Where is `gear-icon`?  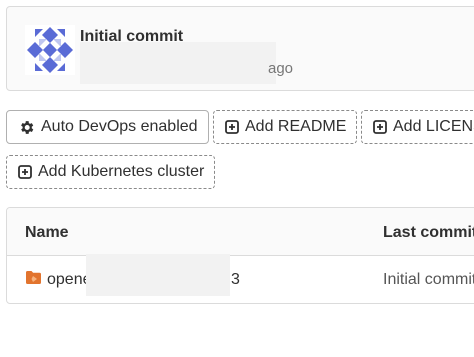 gear-icon is located at coordinates (26, 127).